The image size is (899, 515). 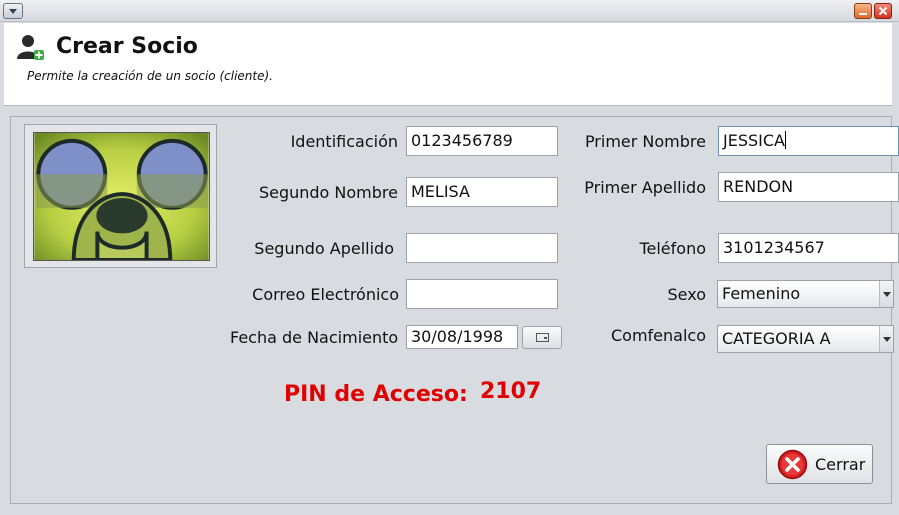 What do you see at coordinates (449, 11) in the screenshot?
I see `window-title-bar` at bounding box center [449, 11].